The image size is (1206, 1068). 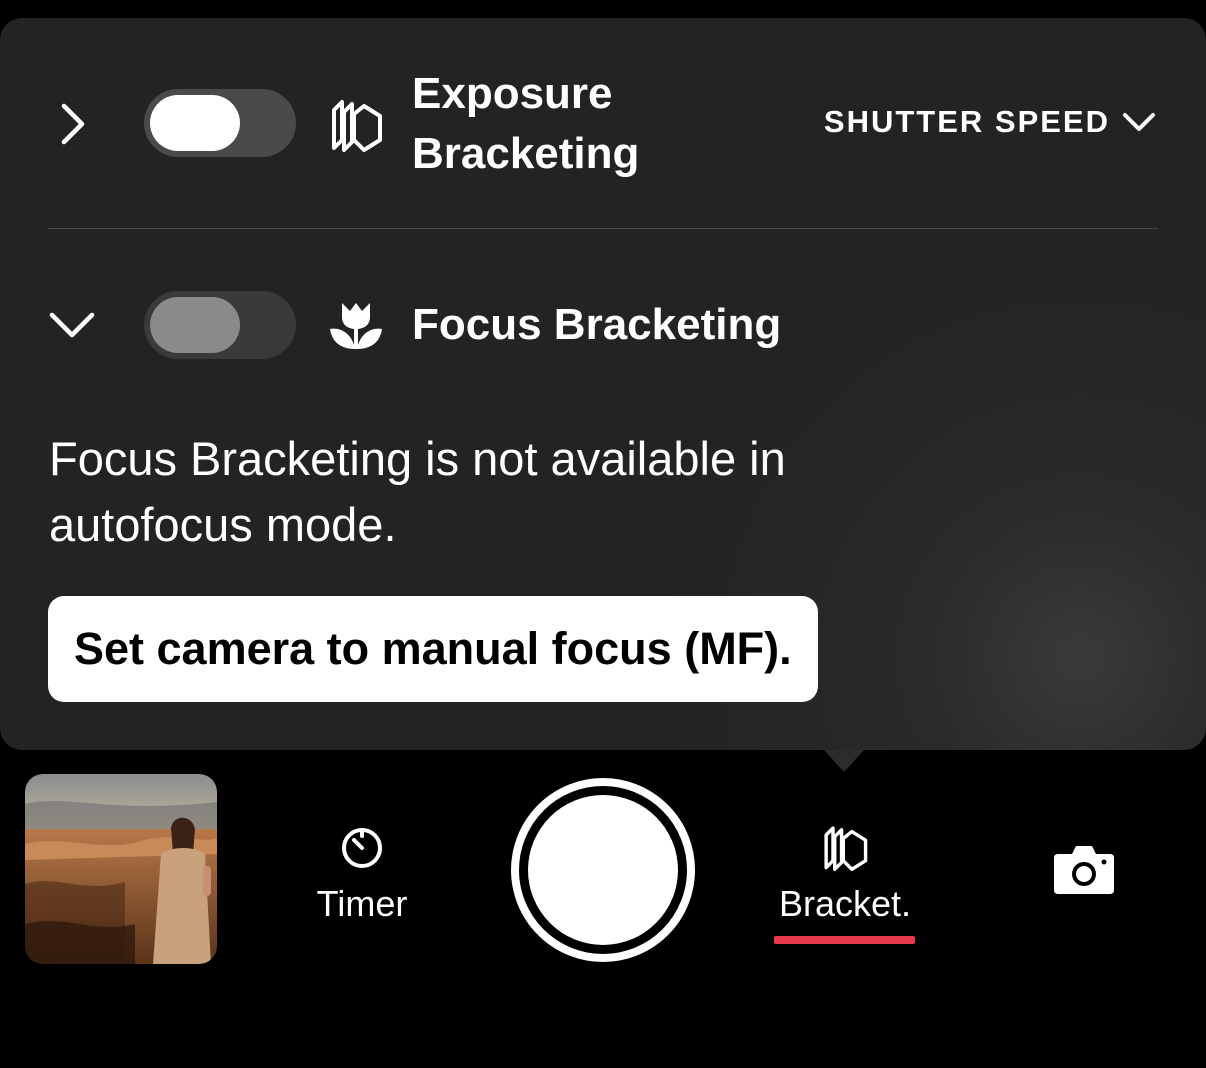 I want to click on focus-bracketing-row: Focus Bracketing, so click(x=603, y=309).